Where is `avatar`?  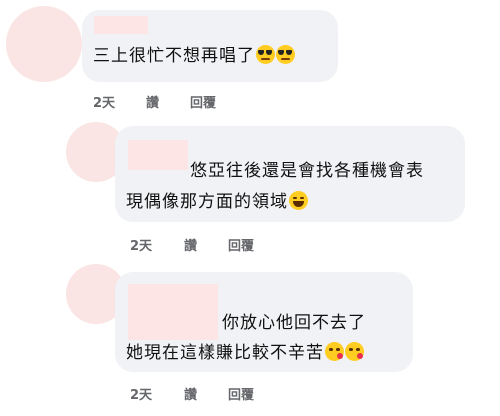
avatar is located at coordinates (44, 44).